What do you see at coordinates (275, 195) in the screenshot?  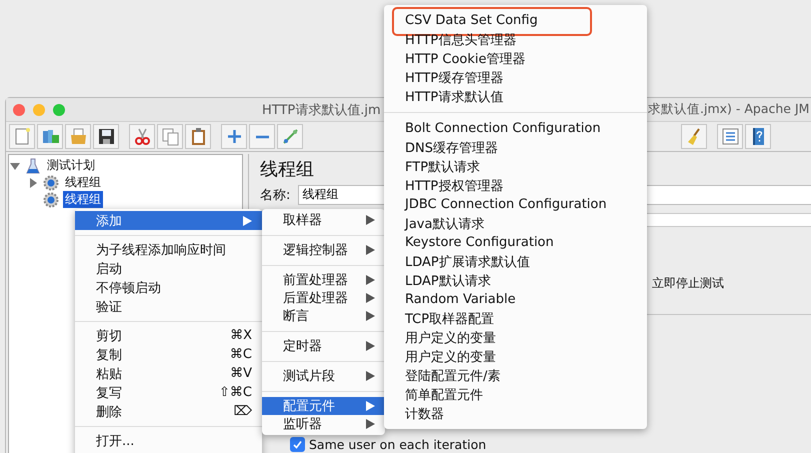 I see `name-label: 名称:` at bounding box center [275, 195].